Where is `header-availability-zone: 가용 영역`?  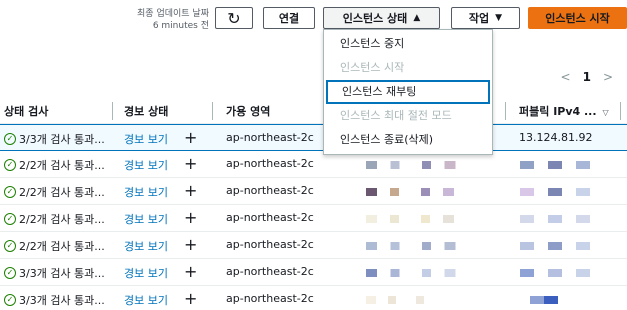 header-availability-zone: 가용 영역 is located at coordinates (248, 111).